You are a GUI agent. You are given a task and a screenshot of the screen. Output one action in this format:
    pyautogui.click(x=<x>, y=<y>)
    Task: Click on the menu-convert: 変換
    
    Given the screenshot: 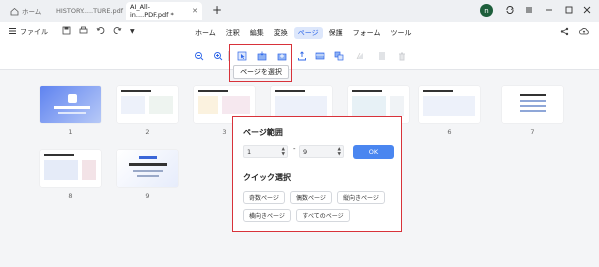 What is the action you would take?
    pyautogui.click(x=281, y=33)
    